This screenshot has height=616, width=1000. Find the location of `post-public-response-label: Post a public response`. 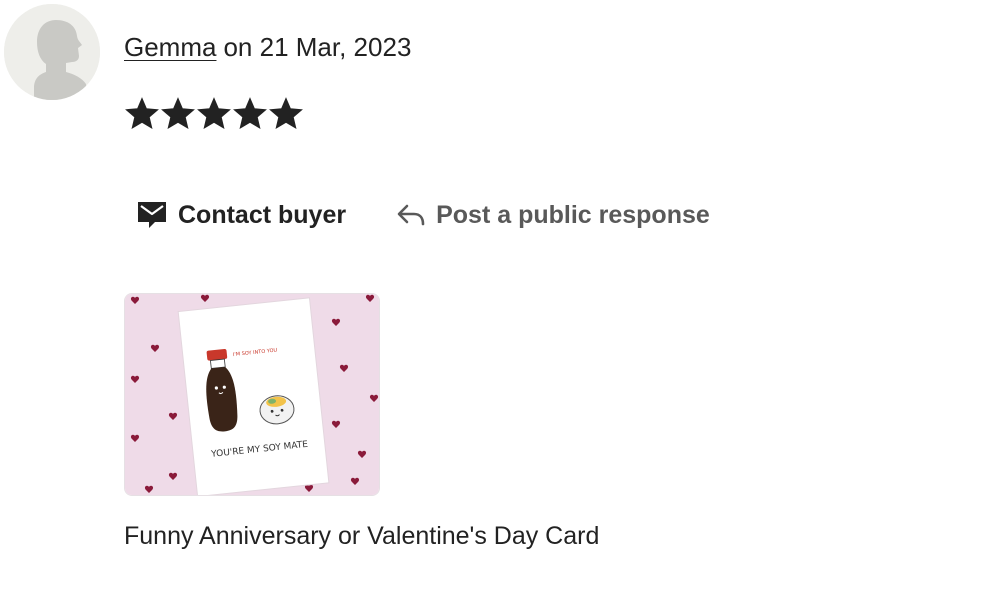

post-public-response-label: Post a public response is located at coordinates (573, 214).